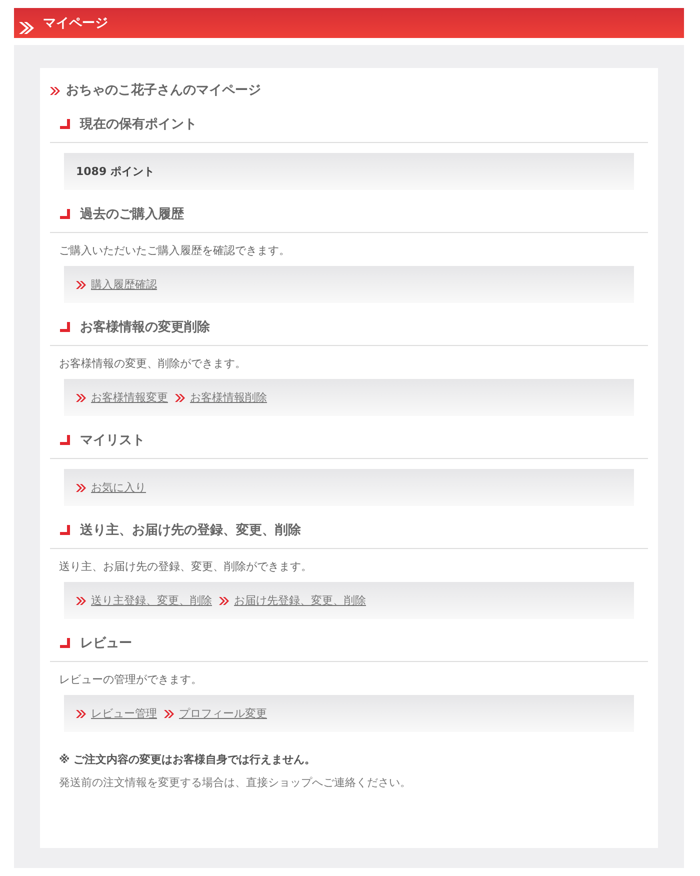 The height and width of the screenshot is (876, 700). I want to click on section-description: ご購入いただいたご購入履歴を確認できます。, so click(175, 251).